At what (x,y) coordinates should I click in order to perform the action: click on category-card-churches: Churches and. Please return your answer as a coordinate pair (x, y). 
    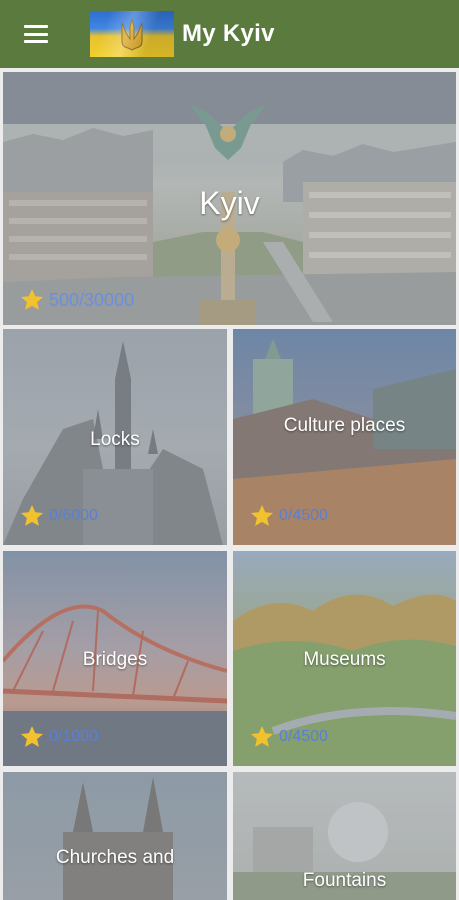
    Looking at the image, I should click on (115, 836).